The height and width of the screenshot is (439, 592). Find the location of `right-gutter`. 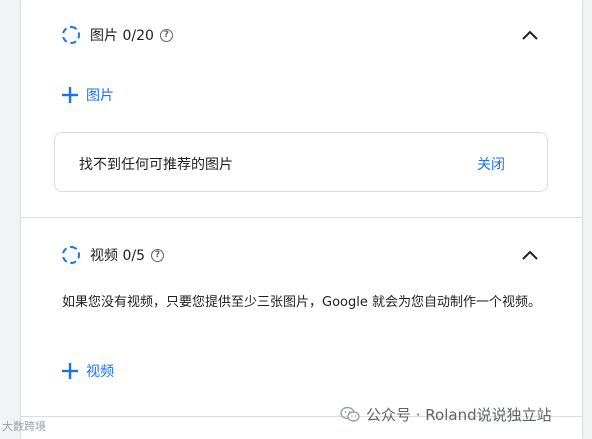

right-gutter is located at coordinates (587, 219).